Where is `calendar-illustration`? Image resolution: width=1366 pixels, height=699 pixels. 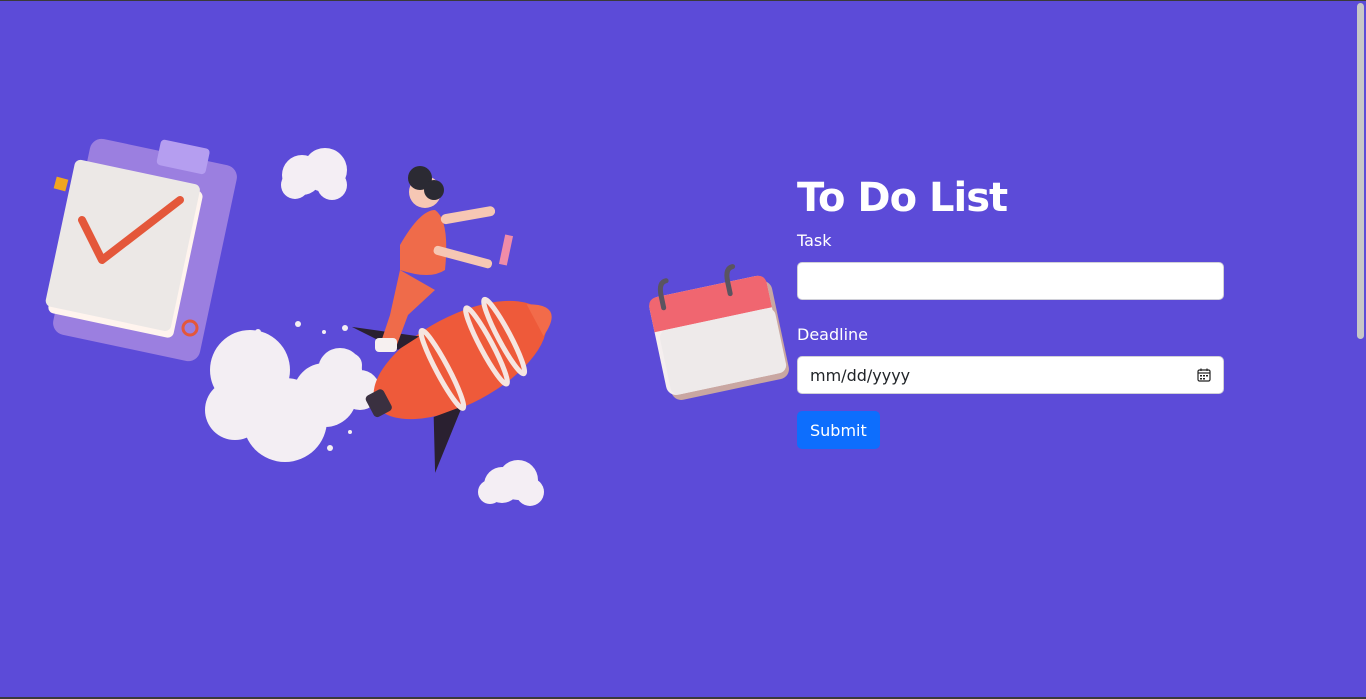
calendar-illustration is located at coordinates (719, 332).